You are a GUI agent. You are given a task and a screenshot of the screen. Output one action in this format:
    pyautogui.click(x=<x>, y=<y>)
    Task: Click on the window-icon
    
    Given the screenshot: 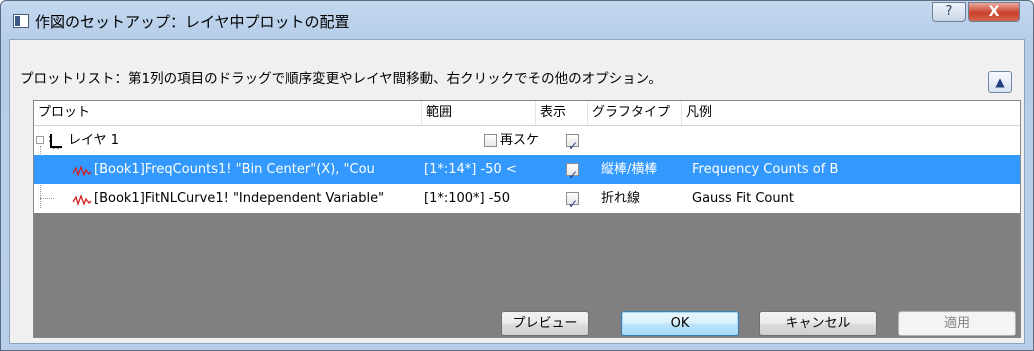 What is the action you would take?
    pyautogui.click(x=21, y=21)
    